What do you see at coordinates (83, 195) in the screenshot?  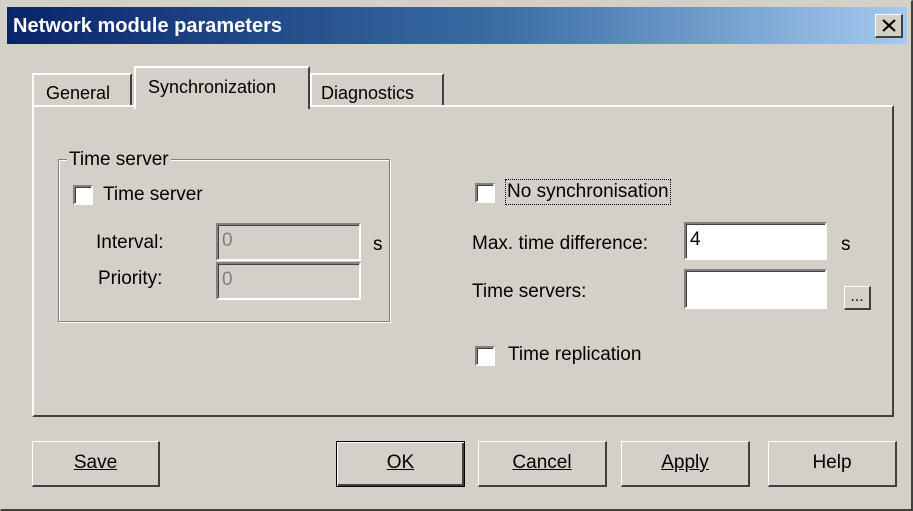 I see `time-server-checkbox` at bounding box center [83, 195].